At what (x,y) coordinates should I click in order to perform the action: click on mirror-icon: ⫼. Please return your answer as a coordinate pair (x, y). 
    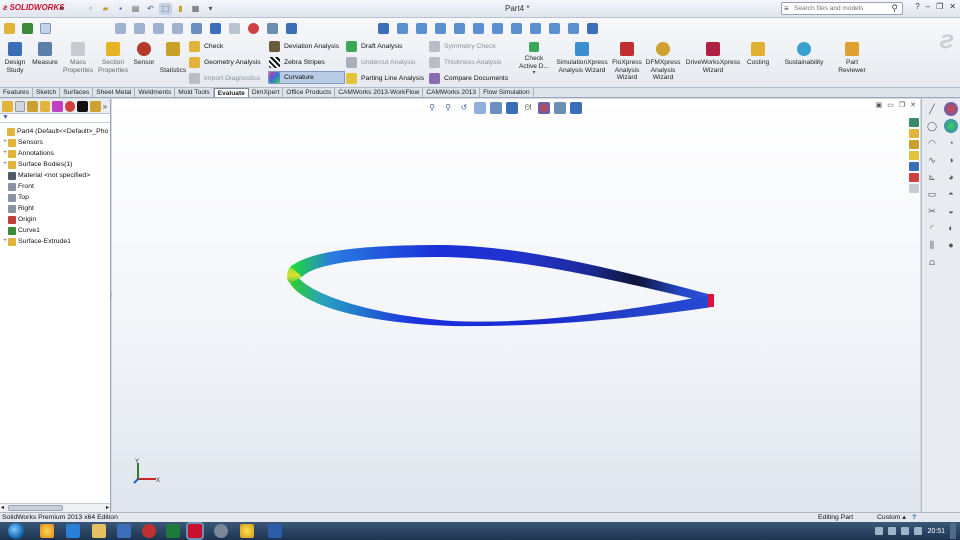
    Looking at the image, I should click on (932, 245).